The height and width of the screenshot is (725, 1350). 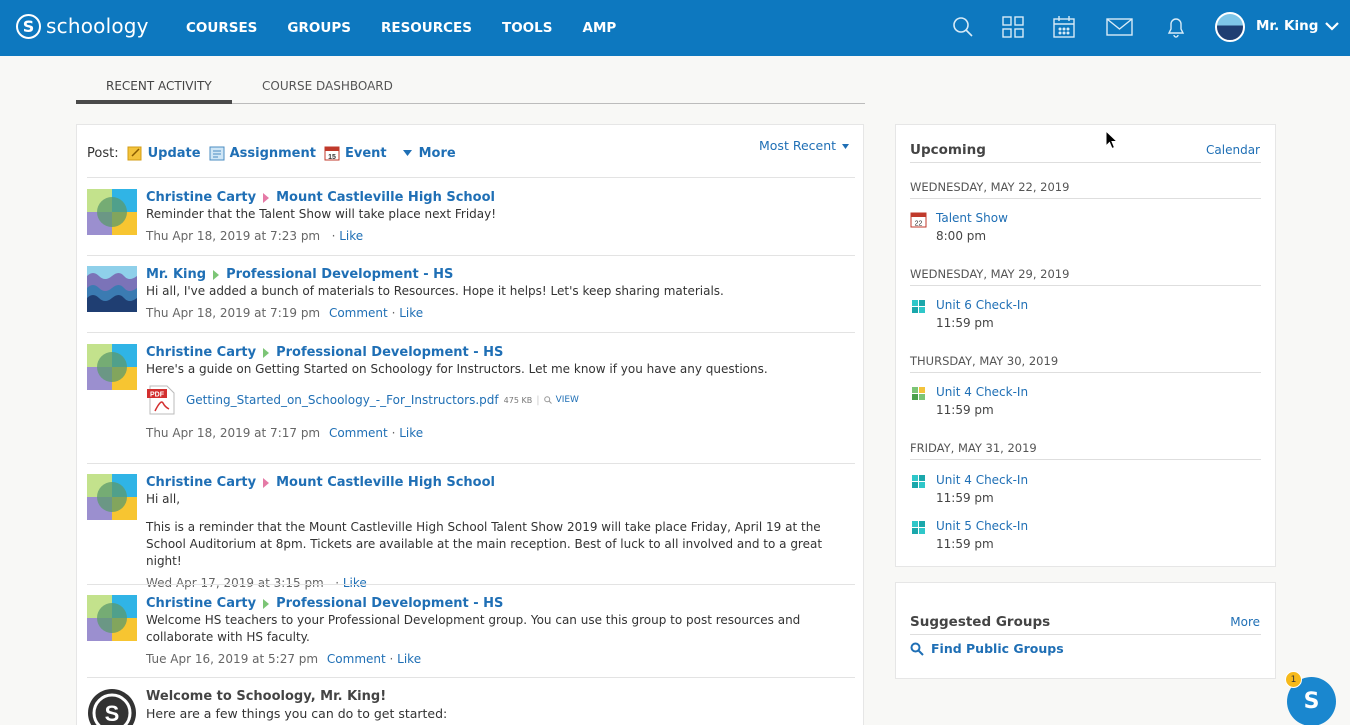 I want to click on post-update-button: Update, so click(x=164, y=153).